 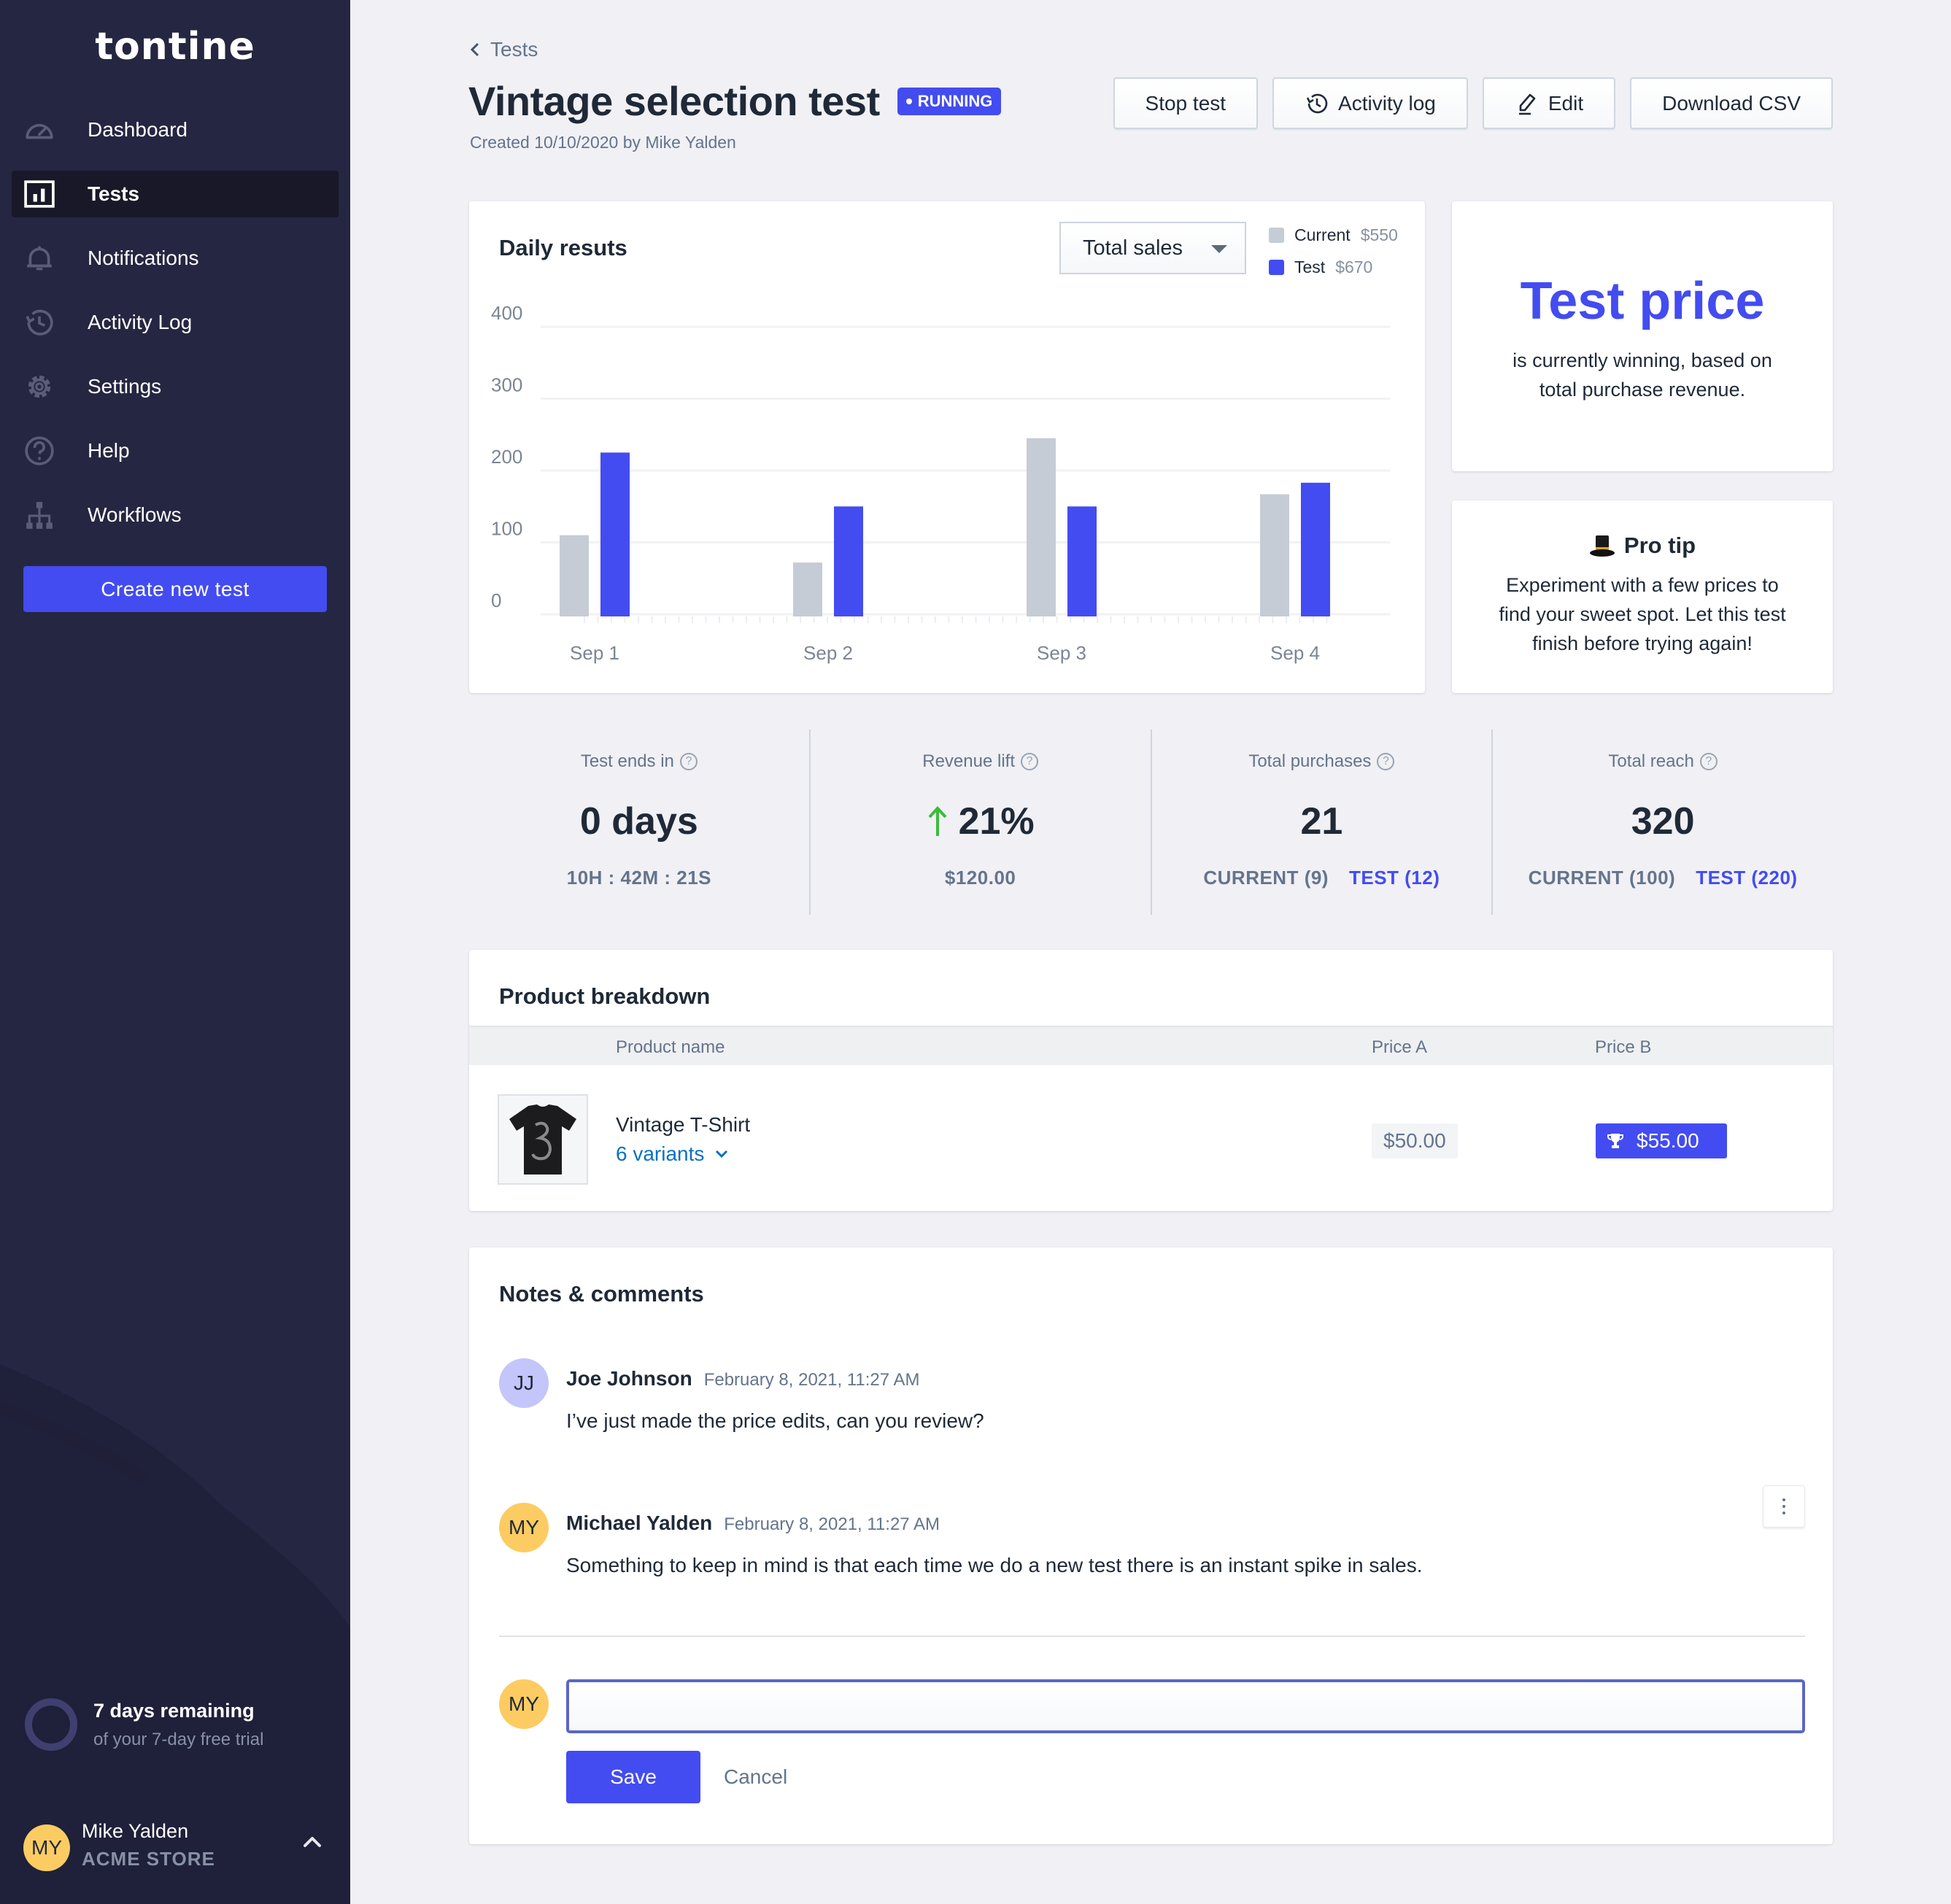 What do you see at coordinates (1152, 1636) in the screenshot?
I see `divider` at bounding box center [1152, 1636].